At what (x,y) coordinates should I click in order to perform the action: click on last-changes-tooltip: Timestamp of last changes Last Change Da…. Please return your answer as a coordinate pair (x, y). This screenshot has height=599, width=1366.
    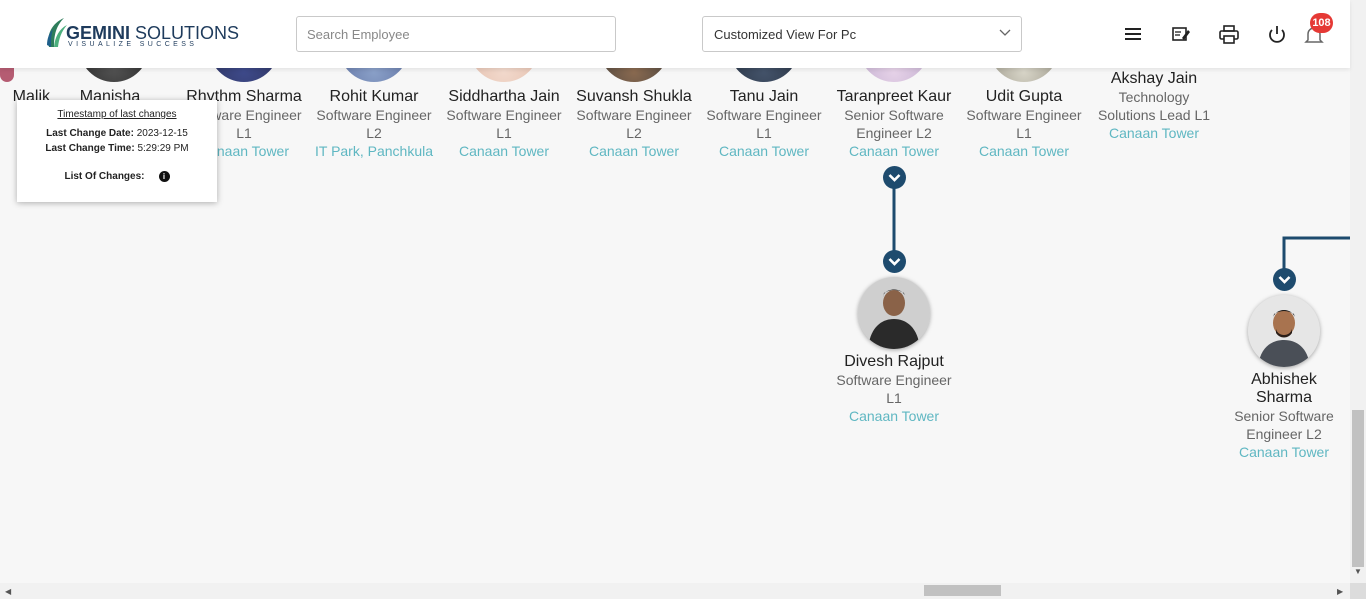
    Looking at the image, I should click on (117, 151).